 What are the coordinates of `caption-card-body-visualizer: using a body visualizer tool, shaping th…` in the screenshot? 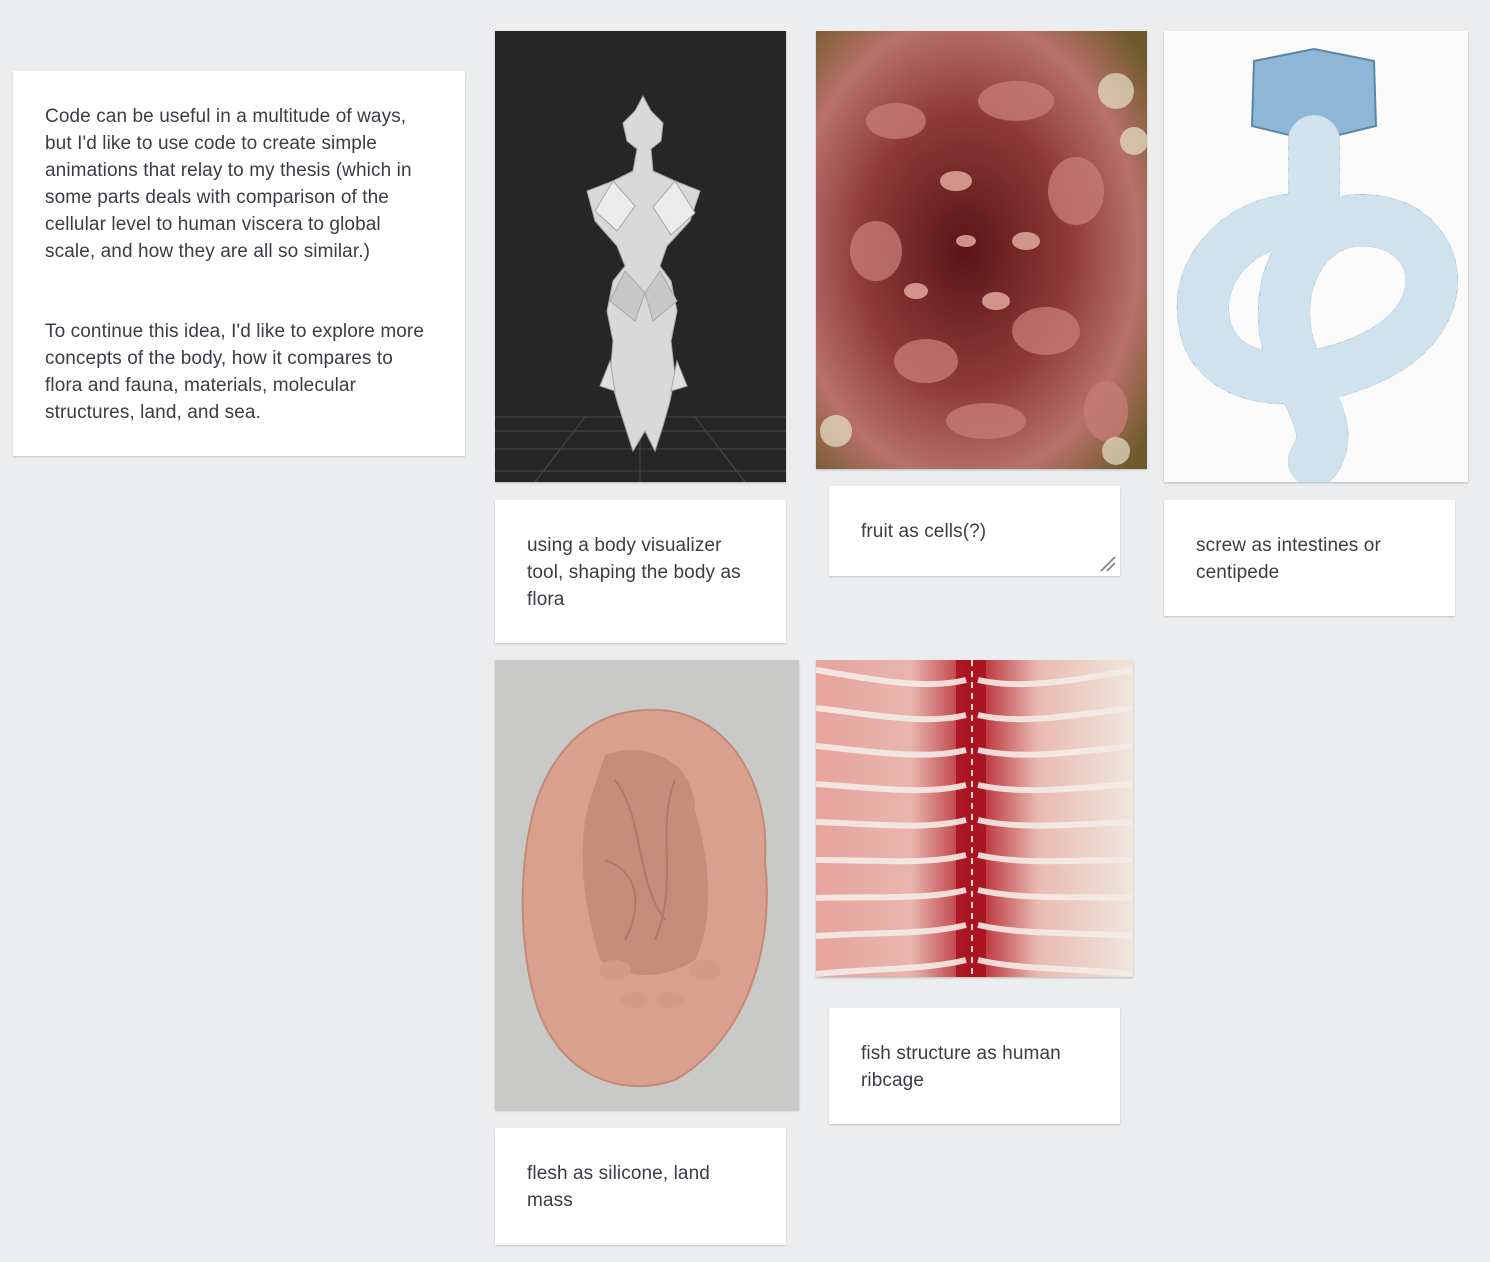 It's located at (640, 571).